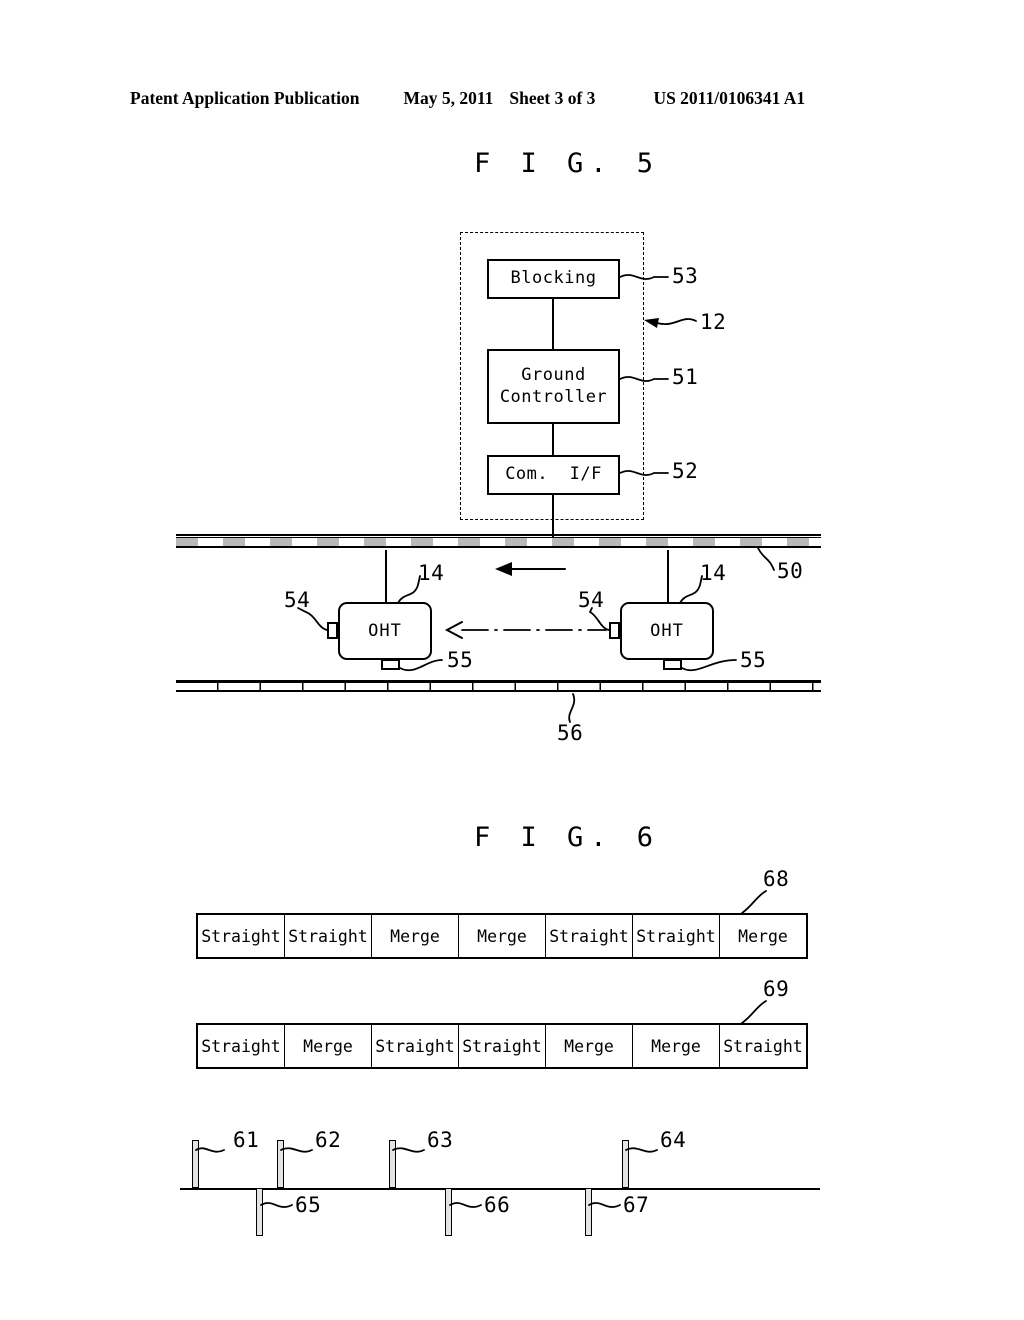  What do you see at coordinates (673, 1140) in the screenshot?
I see `ref-64: 64` at bounding box center [673, 1140].